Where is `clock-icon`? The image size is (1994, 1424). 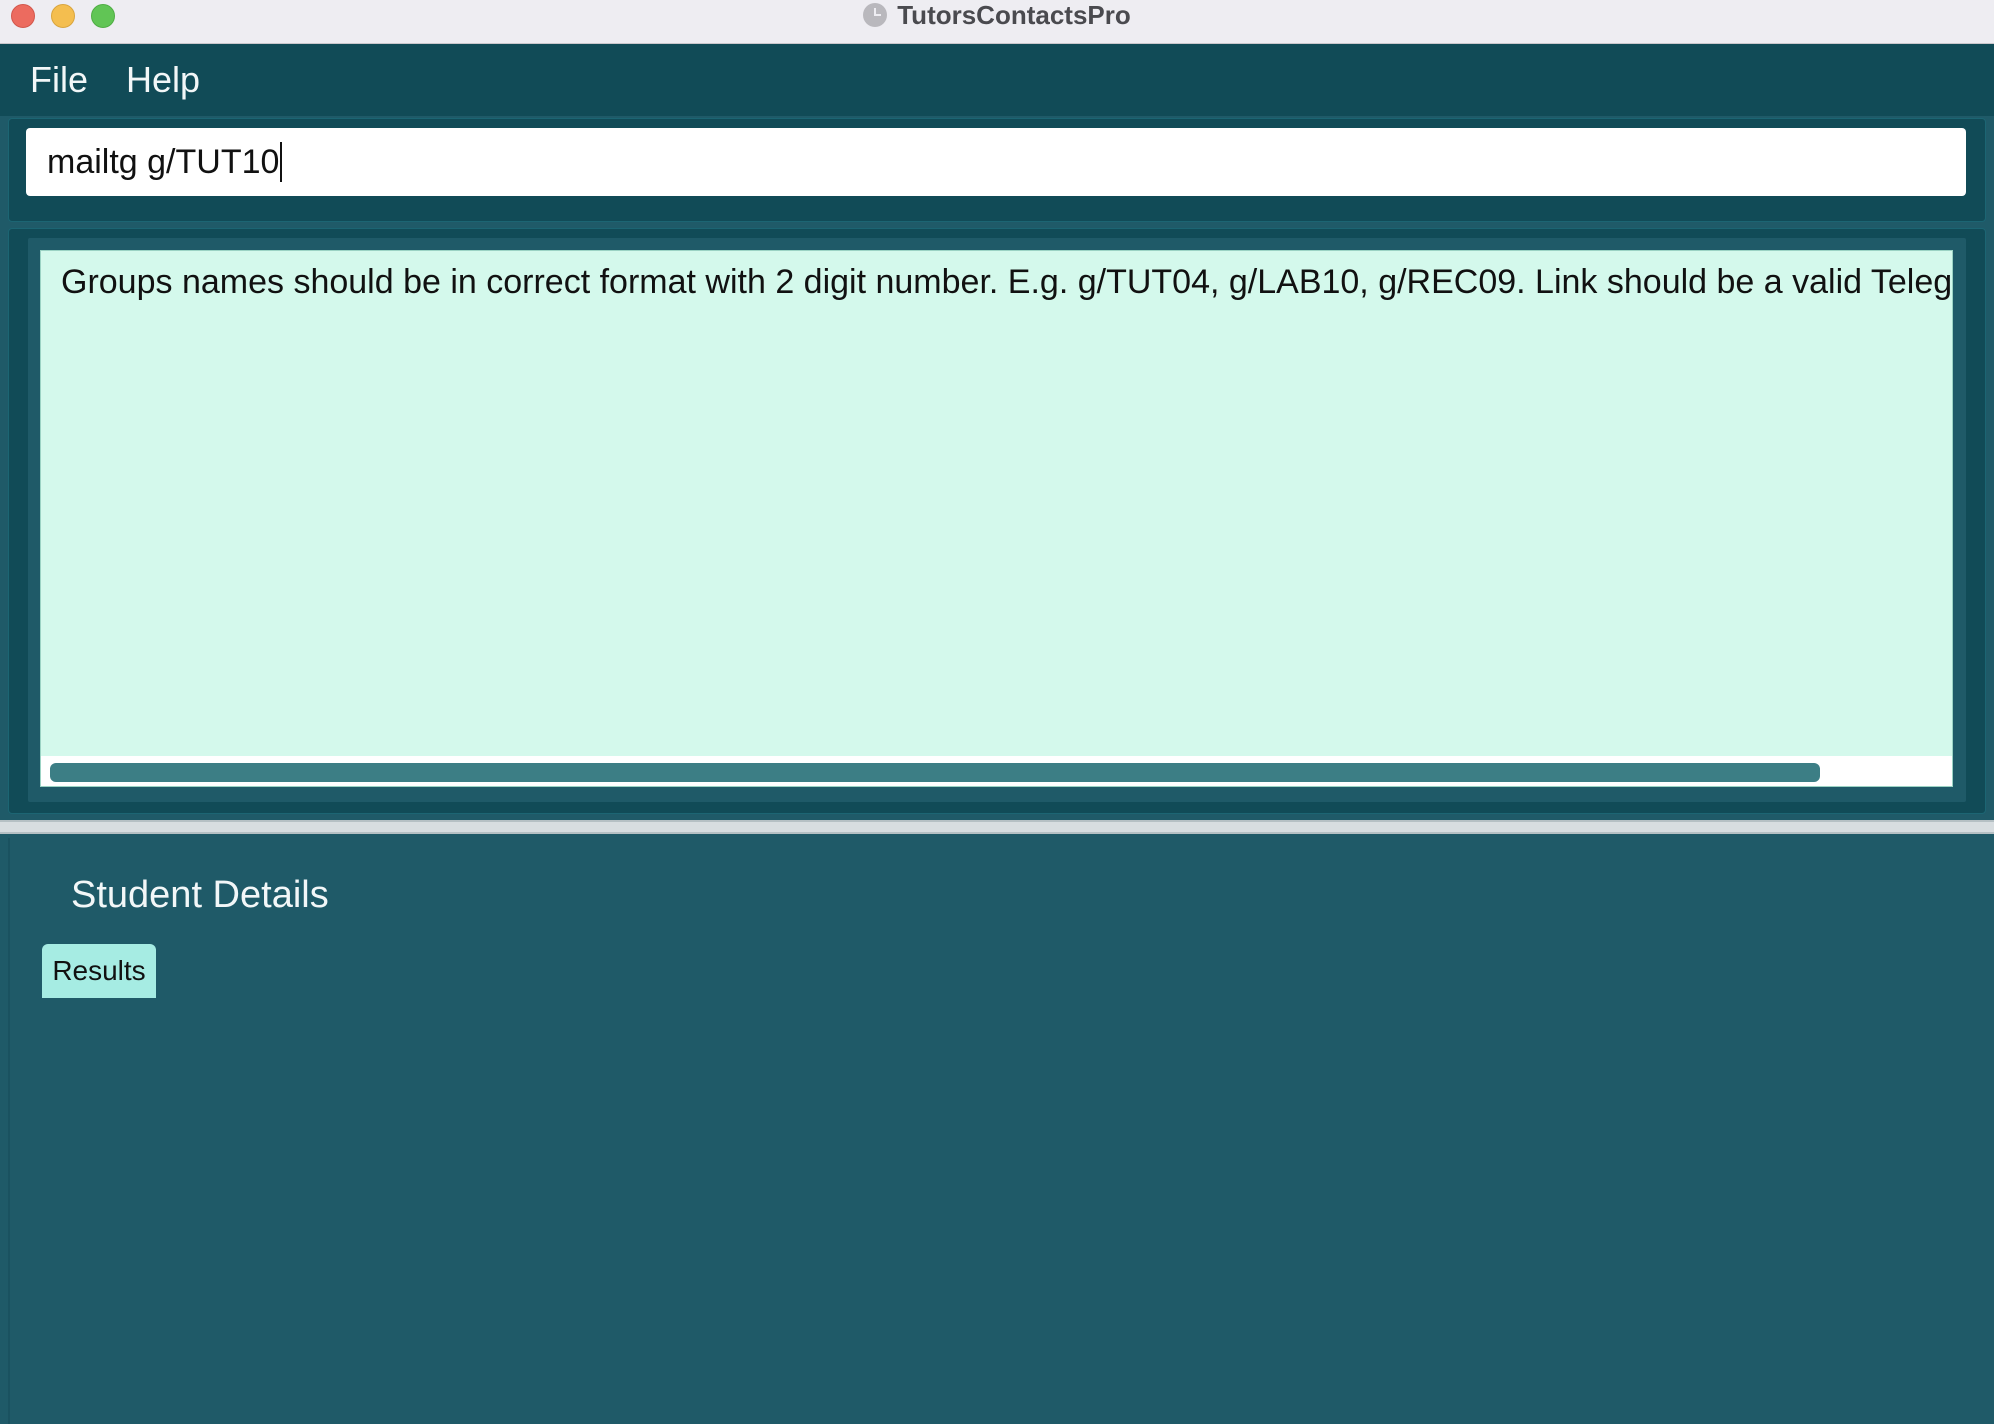 clock-icon is located at coordinates (875, 15).